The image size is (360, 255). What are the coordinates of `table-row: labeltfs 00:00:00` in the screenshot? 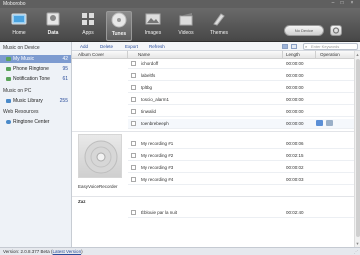 It's located at (241, 76).